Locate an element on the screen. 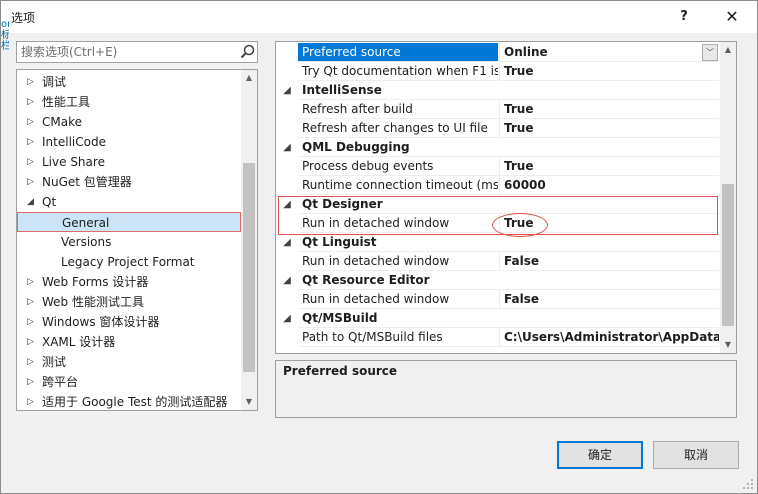 Image resolution: width=758 pixels, height=494 pixels. tree-item: Legacy Project Format is located at coordinates (129, 262).